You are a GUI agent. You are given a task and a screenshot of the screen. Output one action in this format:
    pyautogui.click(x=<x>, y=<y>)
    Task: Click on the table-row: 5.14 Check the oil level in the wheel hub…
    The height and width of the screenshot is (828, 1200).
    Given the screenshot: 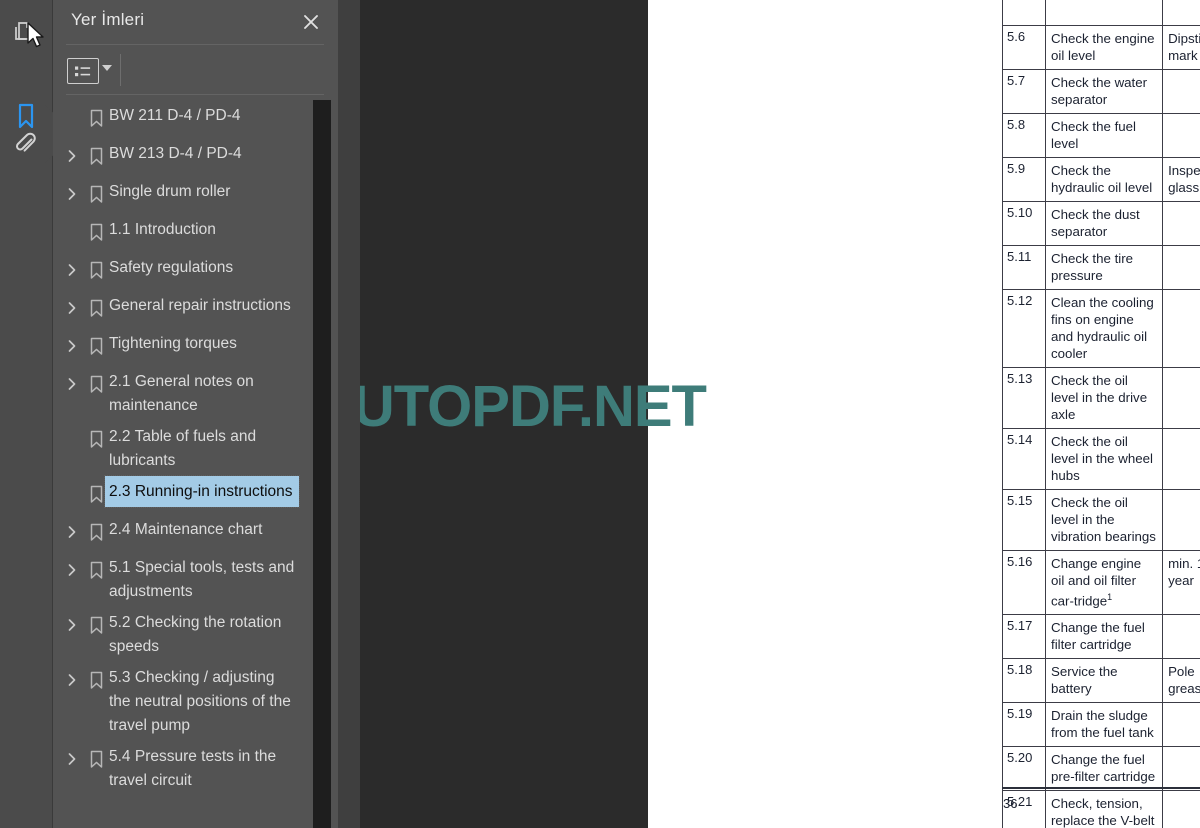 What is the action you would take?
    pyautogui.click(x=1101, y=459)
    